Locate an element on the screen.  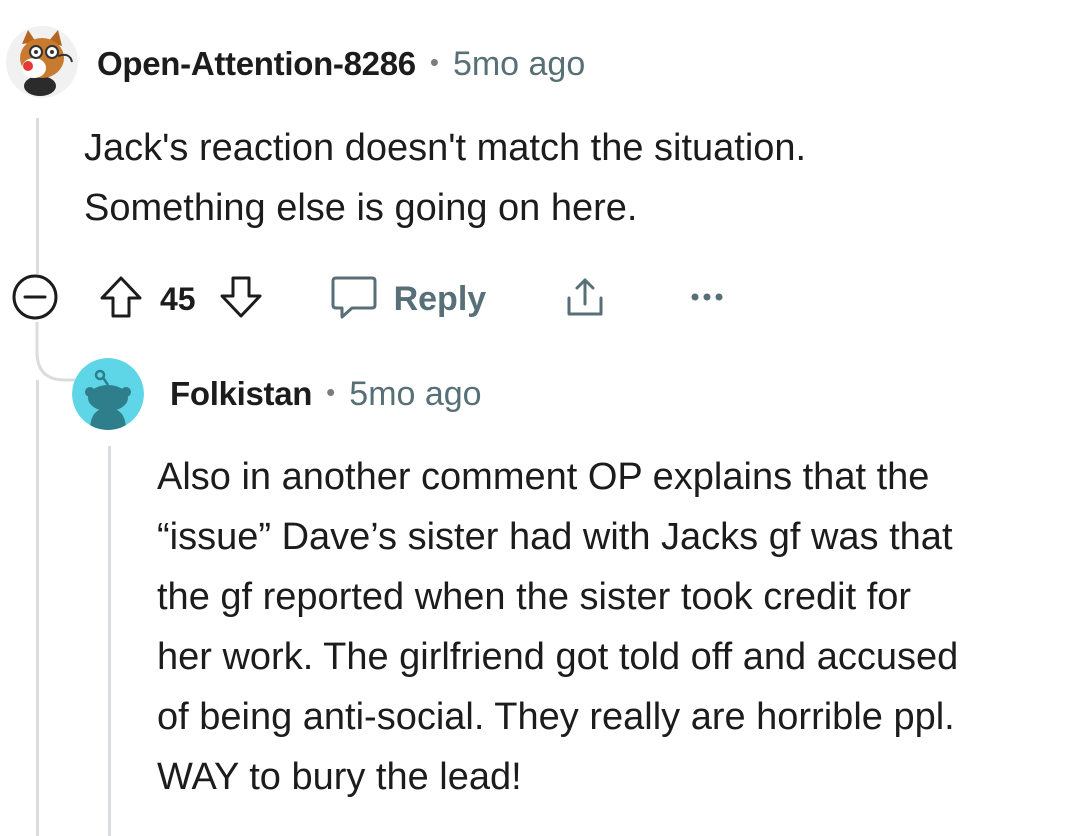
vote-count: 45 is located at coordinates (178, 298).